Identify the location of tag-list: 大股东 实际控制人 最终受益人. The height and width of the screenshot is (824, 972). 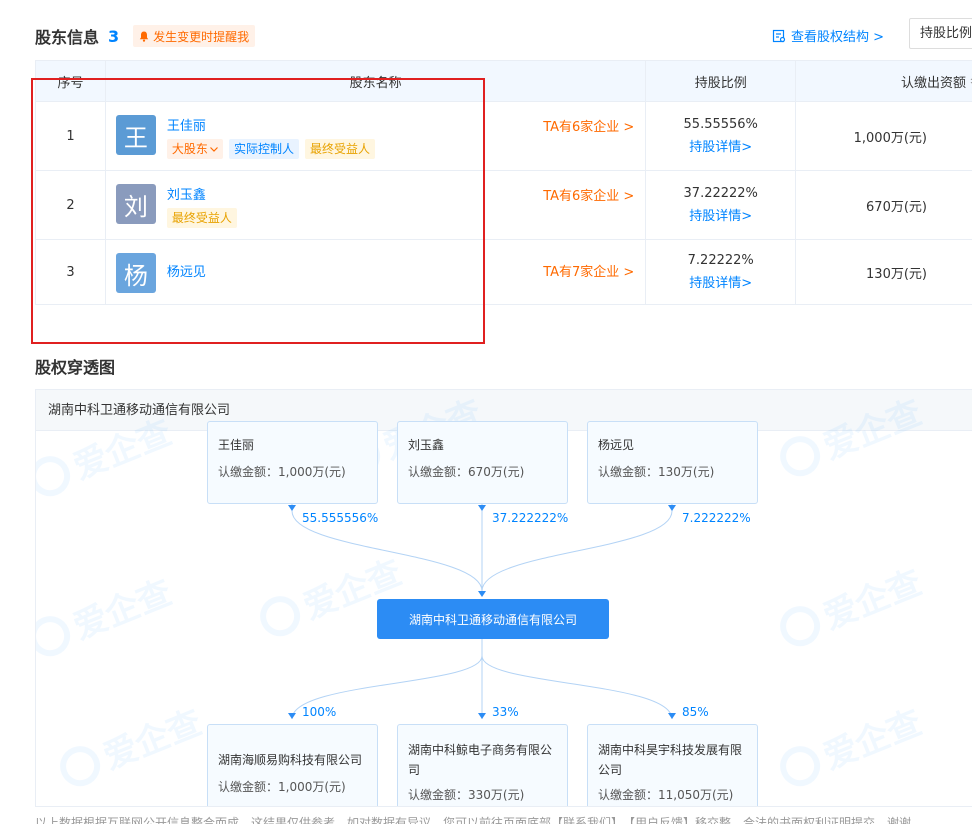
(270, 149).